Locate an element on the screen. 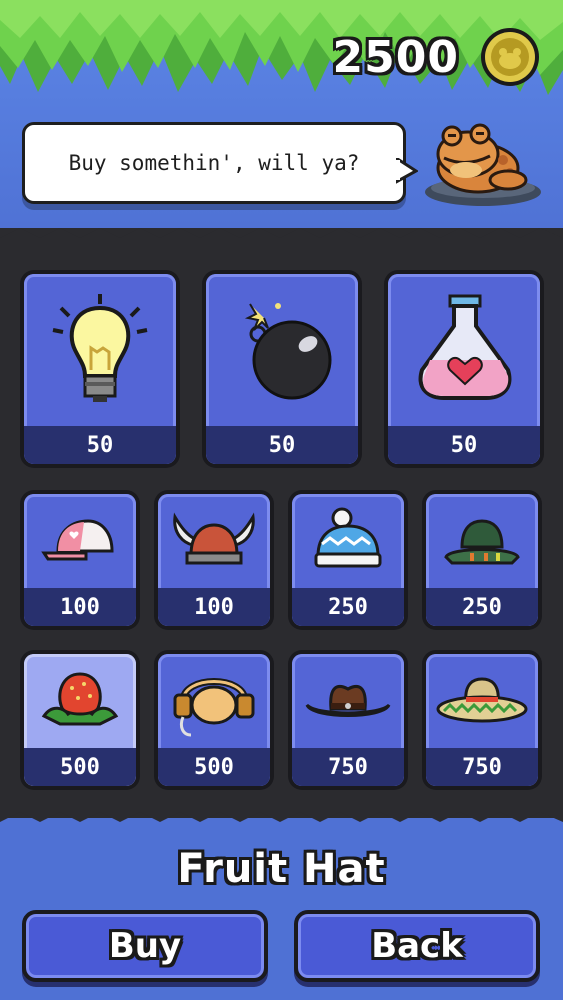 The width and height of the screenshot is (563, 1000). shop-item-beanie: 250 is located at coordinates (348, 560).